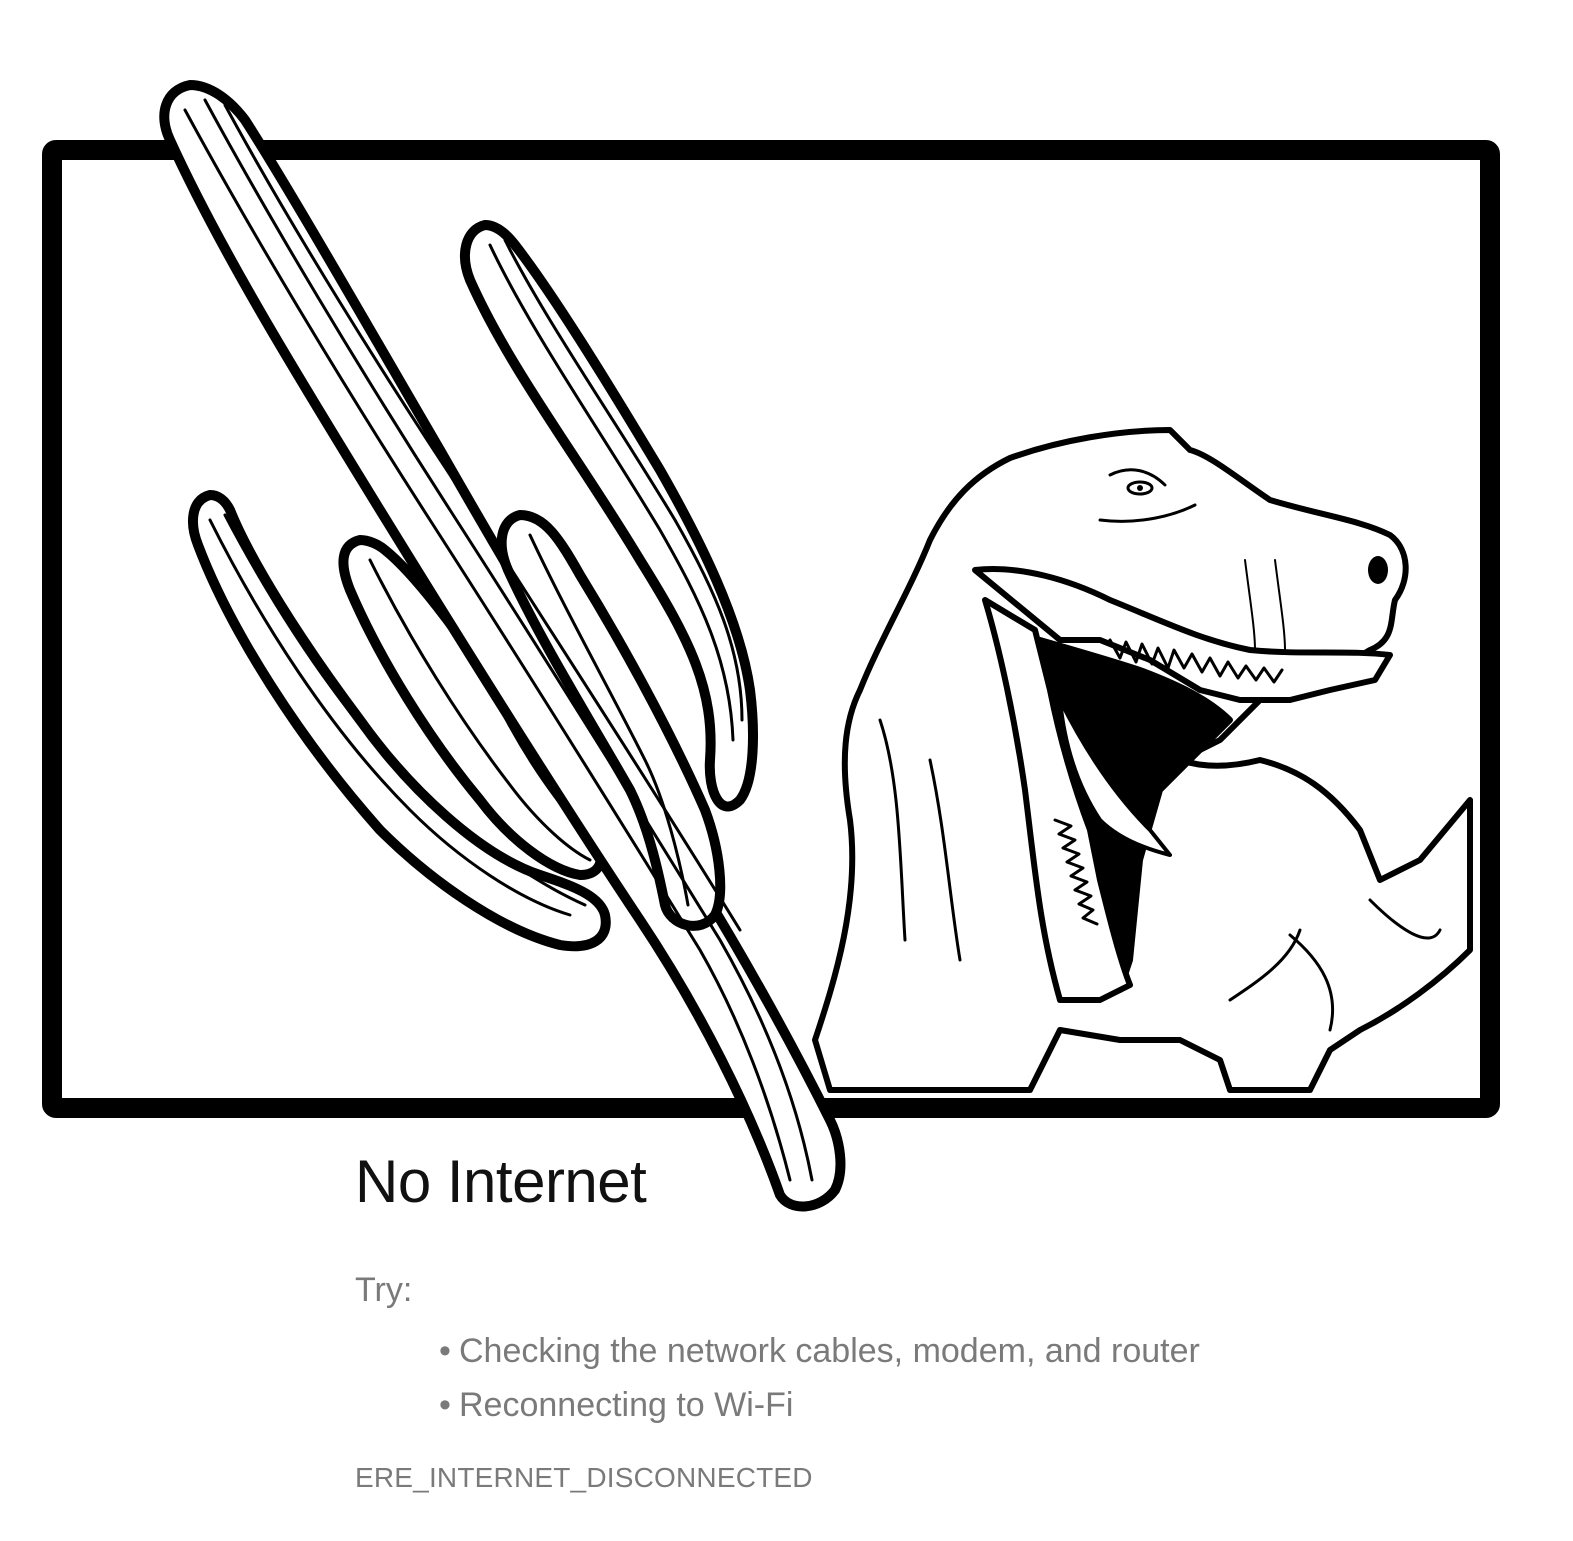 This screenshot has width=1573, height=1541. What do you see at coordinates (501, 1181) in the screenshot?
I see `page-title: No Internet` at bounding box center [501, 1181].